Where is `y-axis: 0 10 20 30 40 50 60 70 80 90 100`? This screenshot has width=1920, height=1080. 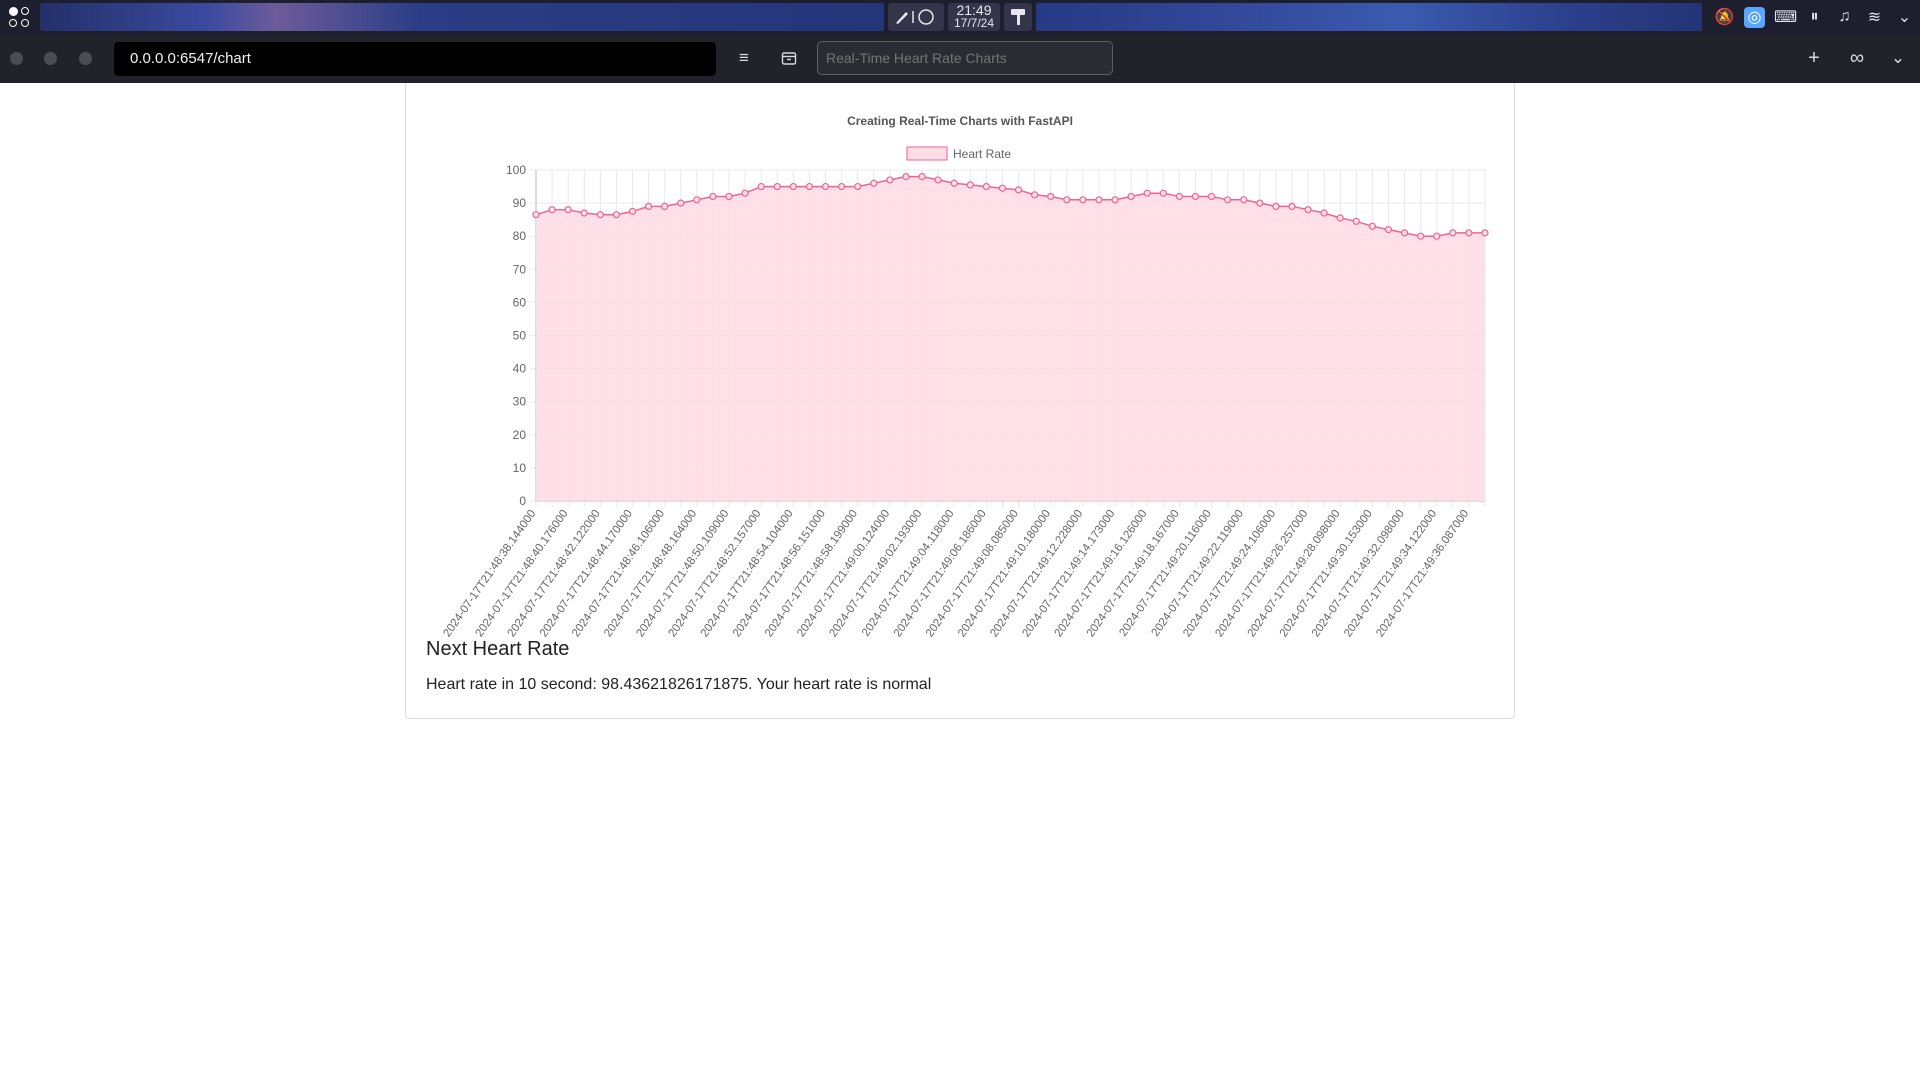 y-axis: 0 10 20 30 40 50 60 70 80 90 100 is located at coordinates (516, 335).